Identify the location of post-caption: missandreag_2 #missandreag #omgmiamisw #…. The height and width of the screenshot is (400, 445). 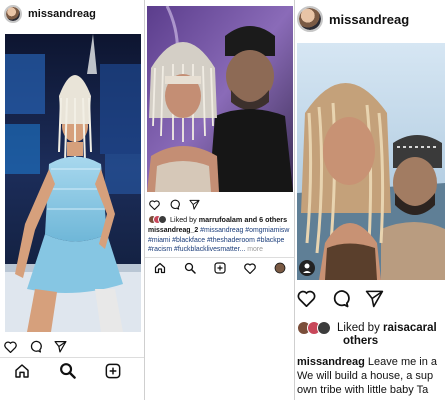
(220, 240).